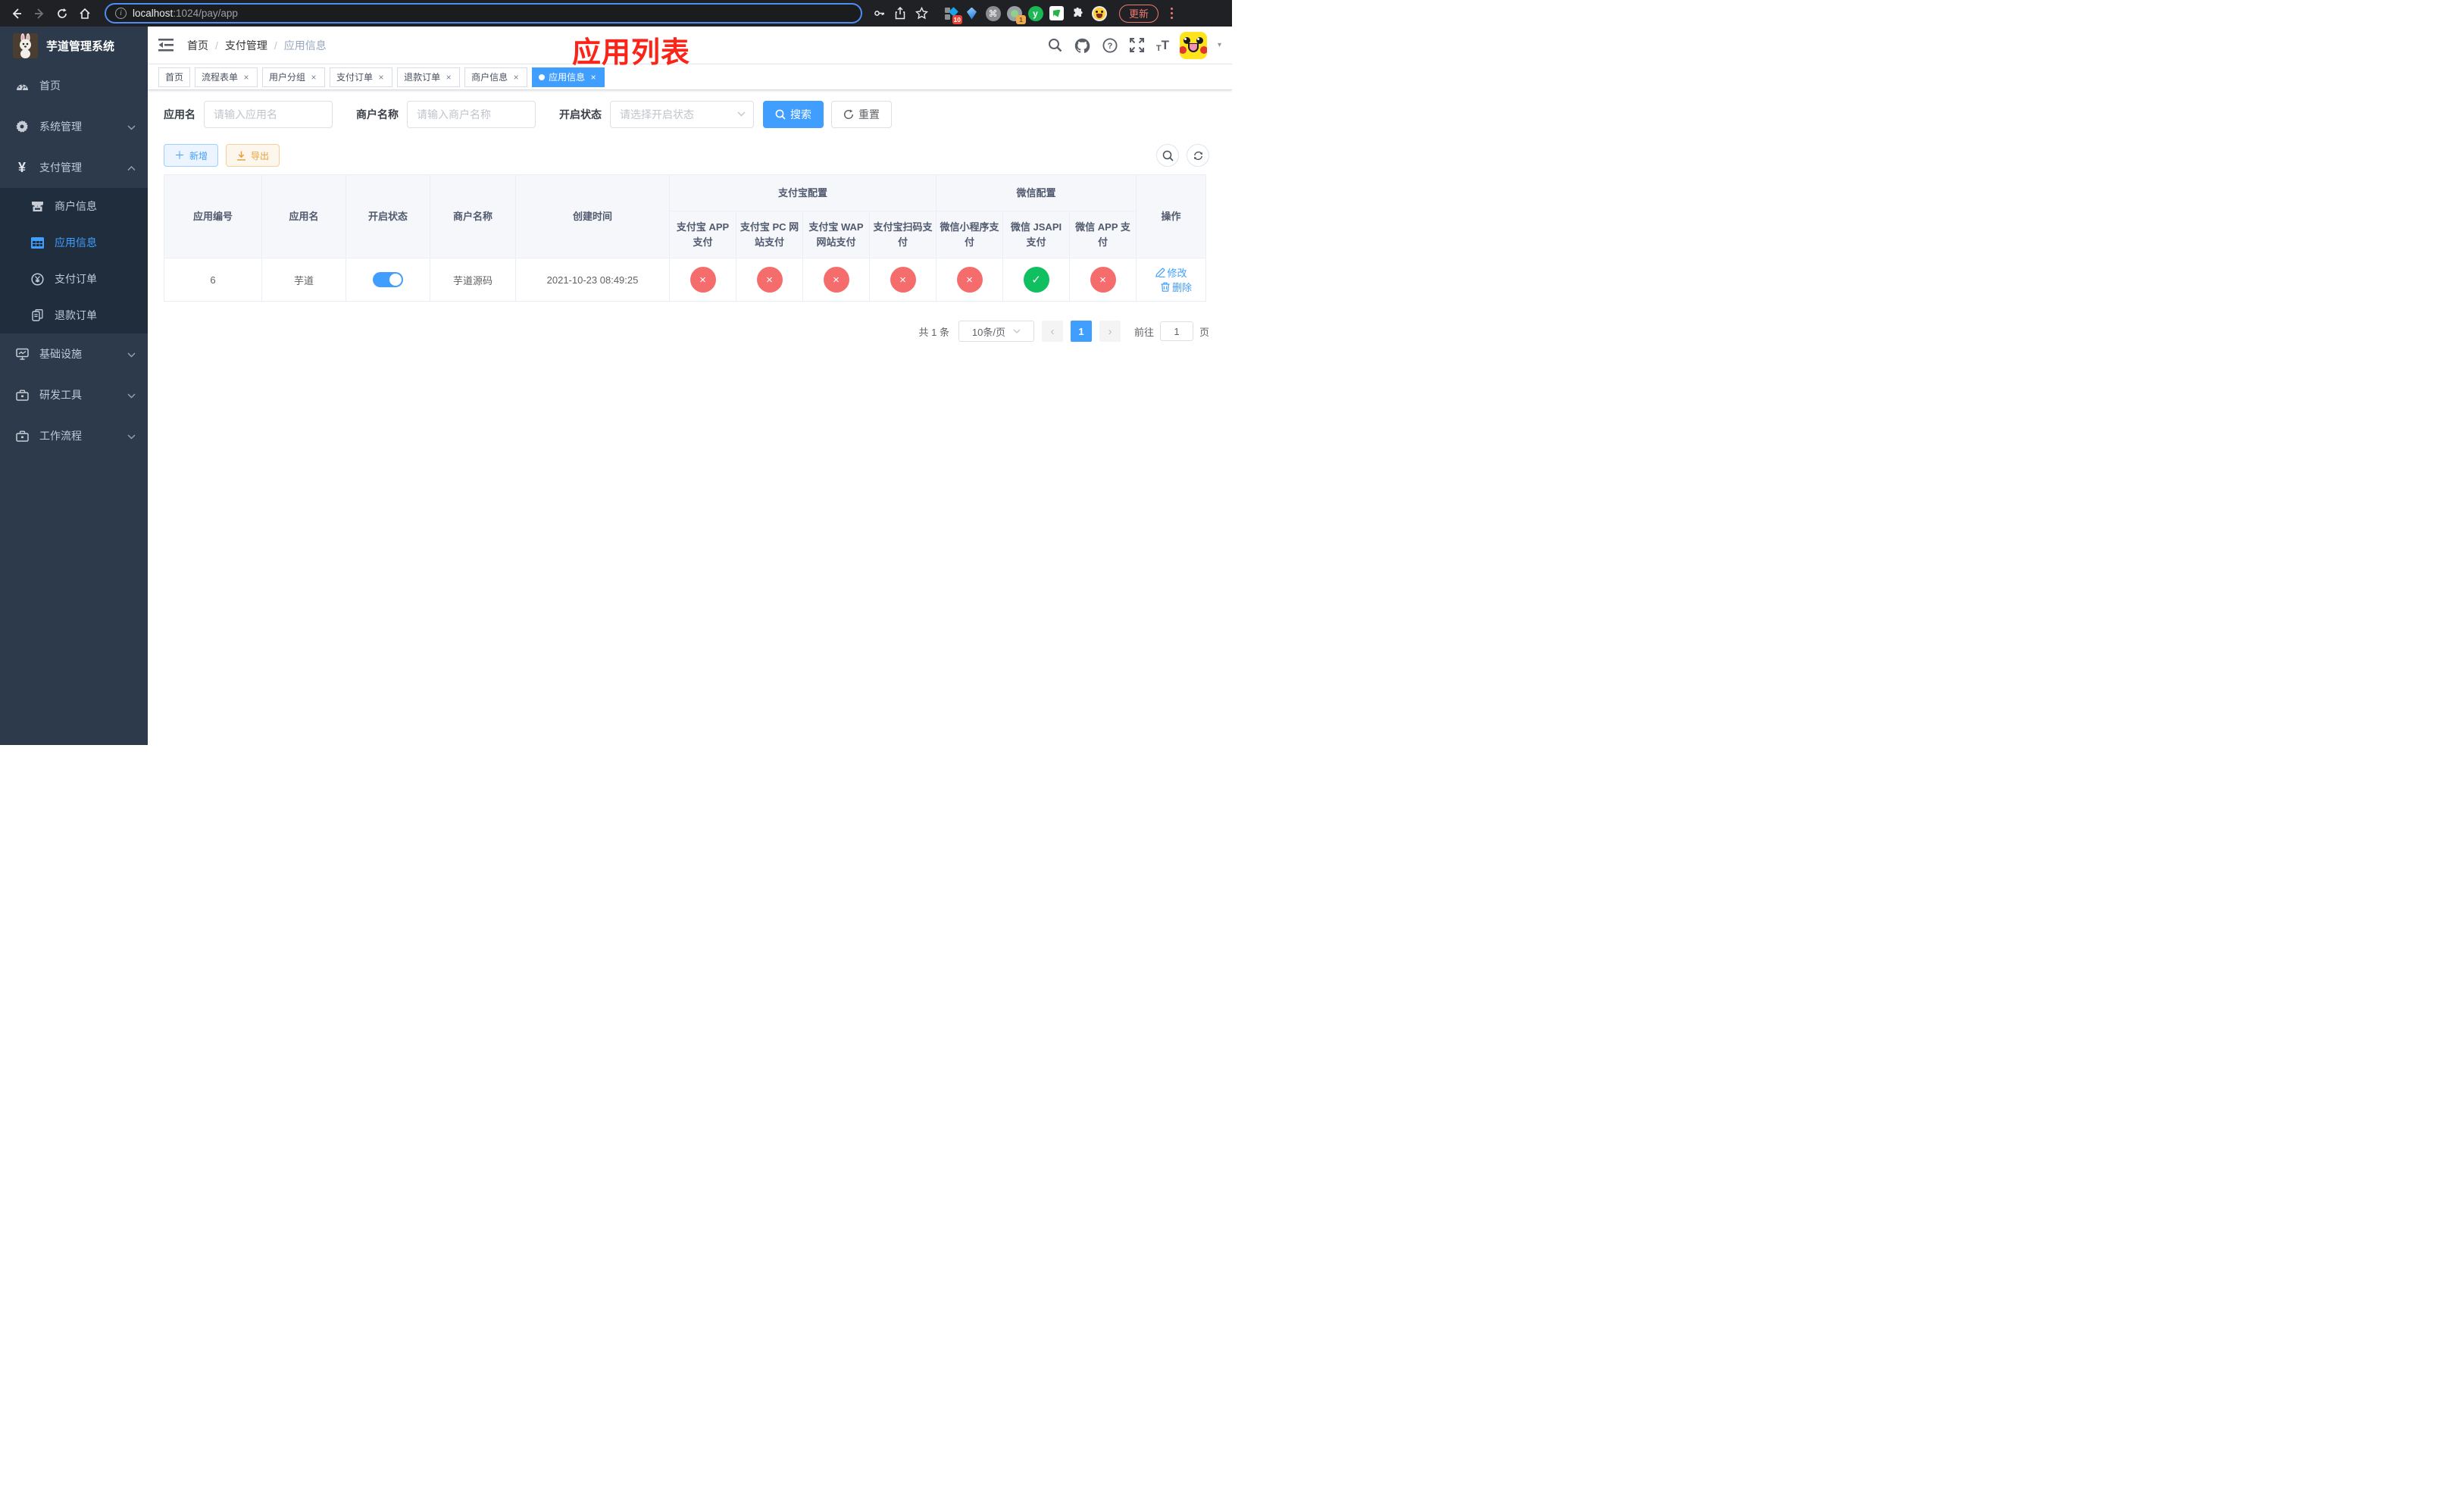 This screenshot has width=2464, height=1490. I want to click on extension-chat-icon, so click(1057, 13).